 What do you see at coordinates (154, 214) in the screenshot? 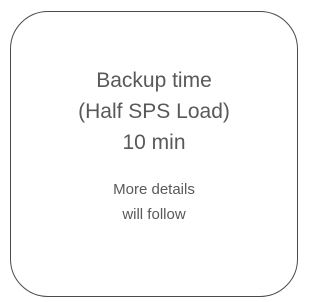
I see `card-note-line-2: will follow` at bounding box center [154, 214].